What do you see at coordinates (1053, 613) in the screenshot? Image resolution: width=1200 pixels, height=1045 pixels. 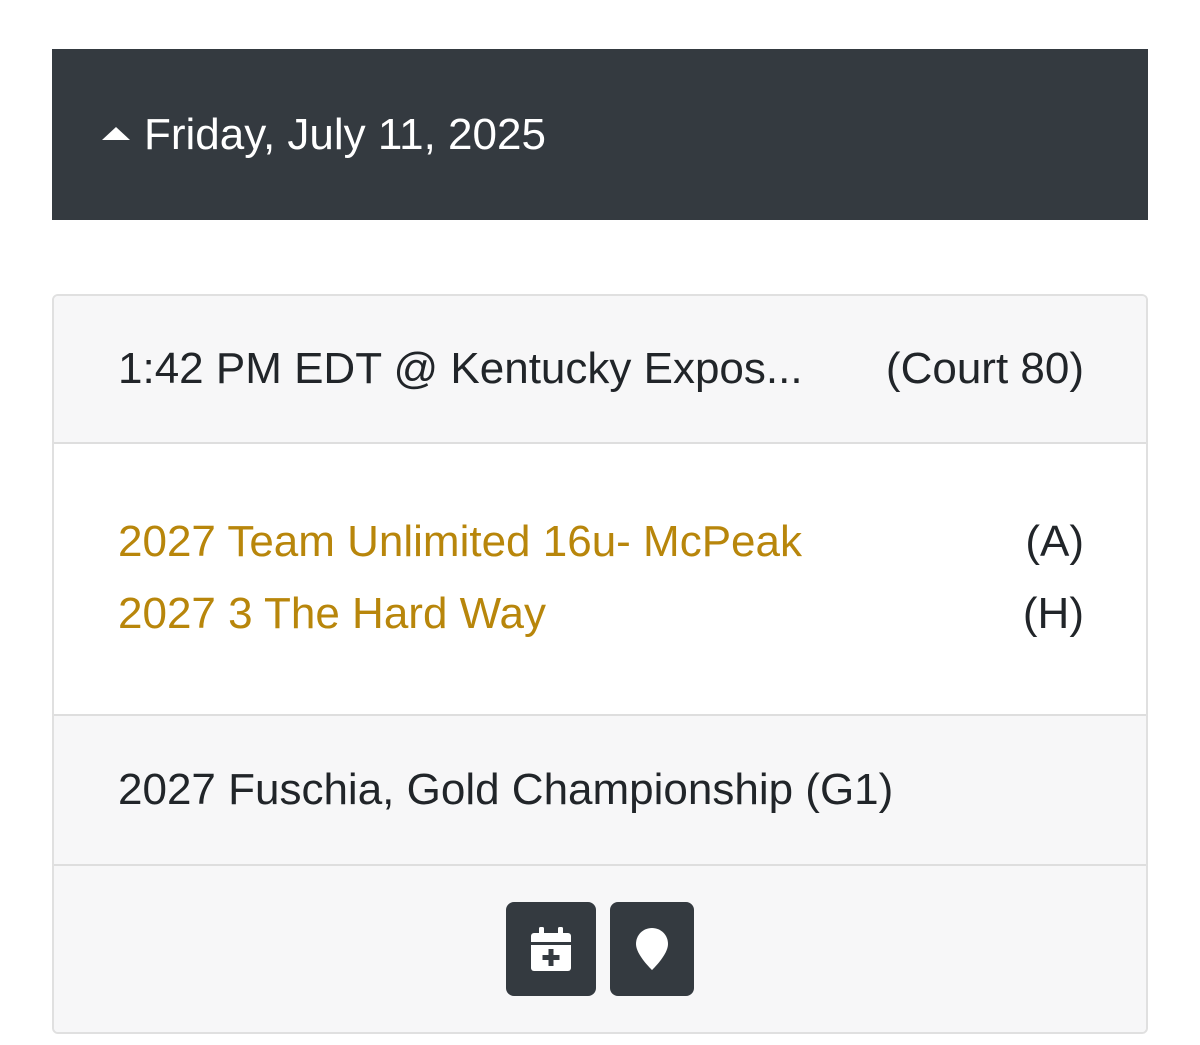 I see `team-side-home: (H)` at bounding box center [1053, 613].